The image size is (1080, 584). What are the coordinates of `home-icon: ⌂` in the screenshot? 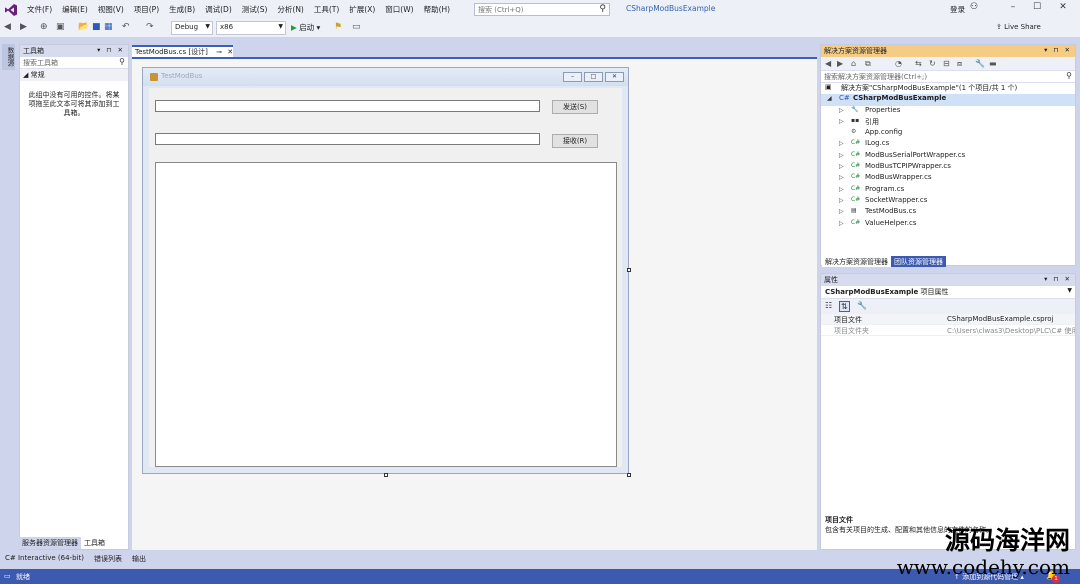 It's located at (853, 63).